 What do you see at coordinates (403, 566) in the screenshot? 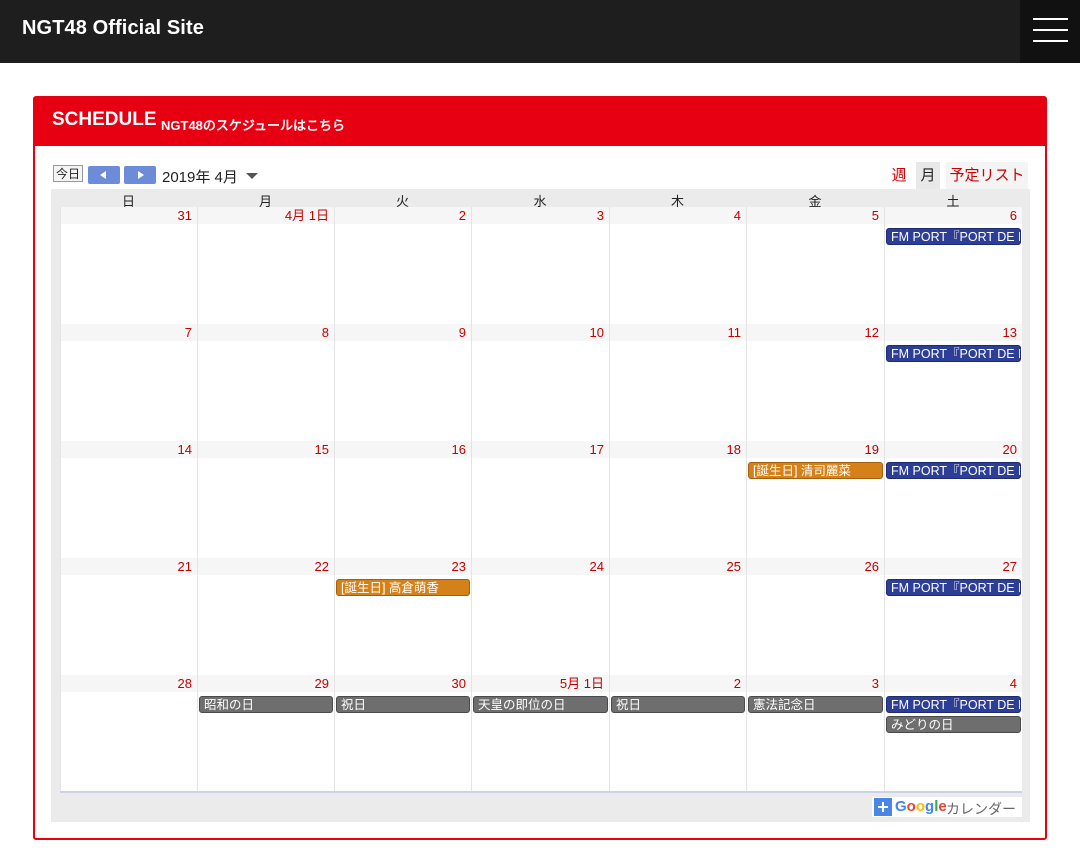
I see `day-number: 23` at bounding box center [403, 566].